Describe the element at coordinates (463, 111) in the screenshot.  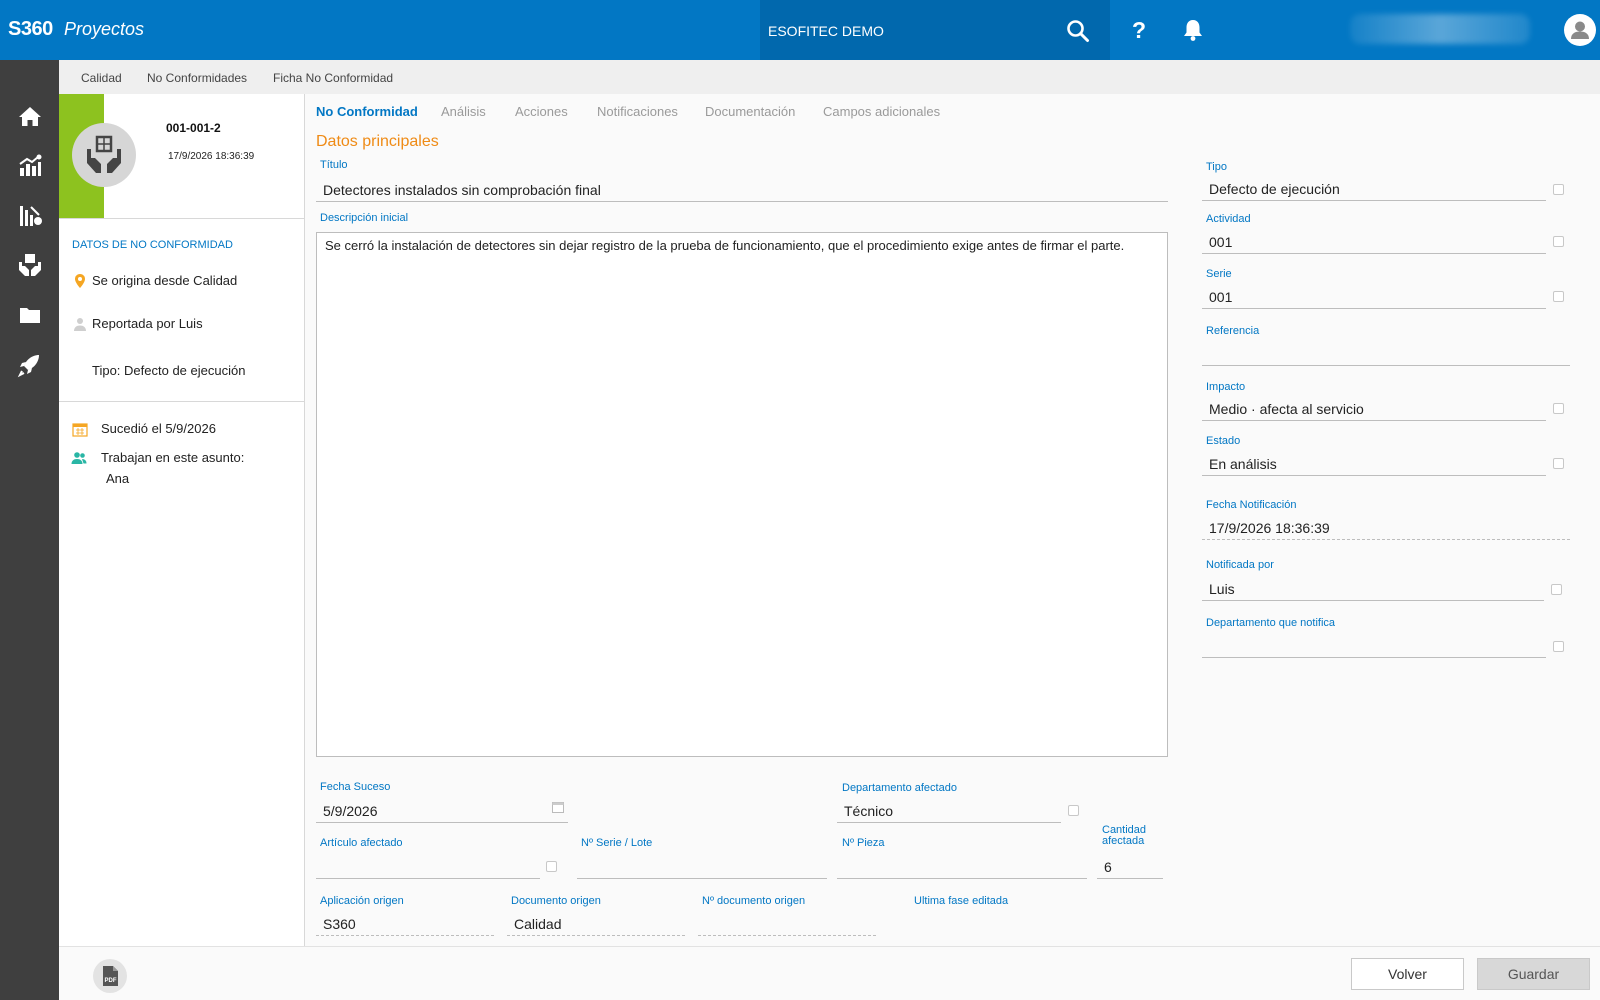
I see `tab-analisis: Análisis` at that location.